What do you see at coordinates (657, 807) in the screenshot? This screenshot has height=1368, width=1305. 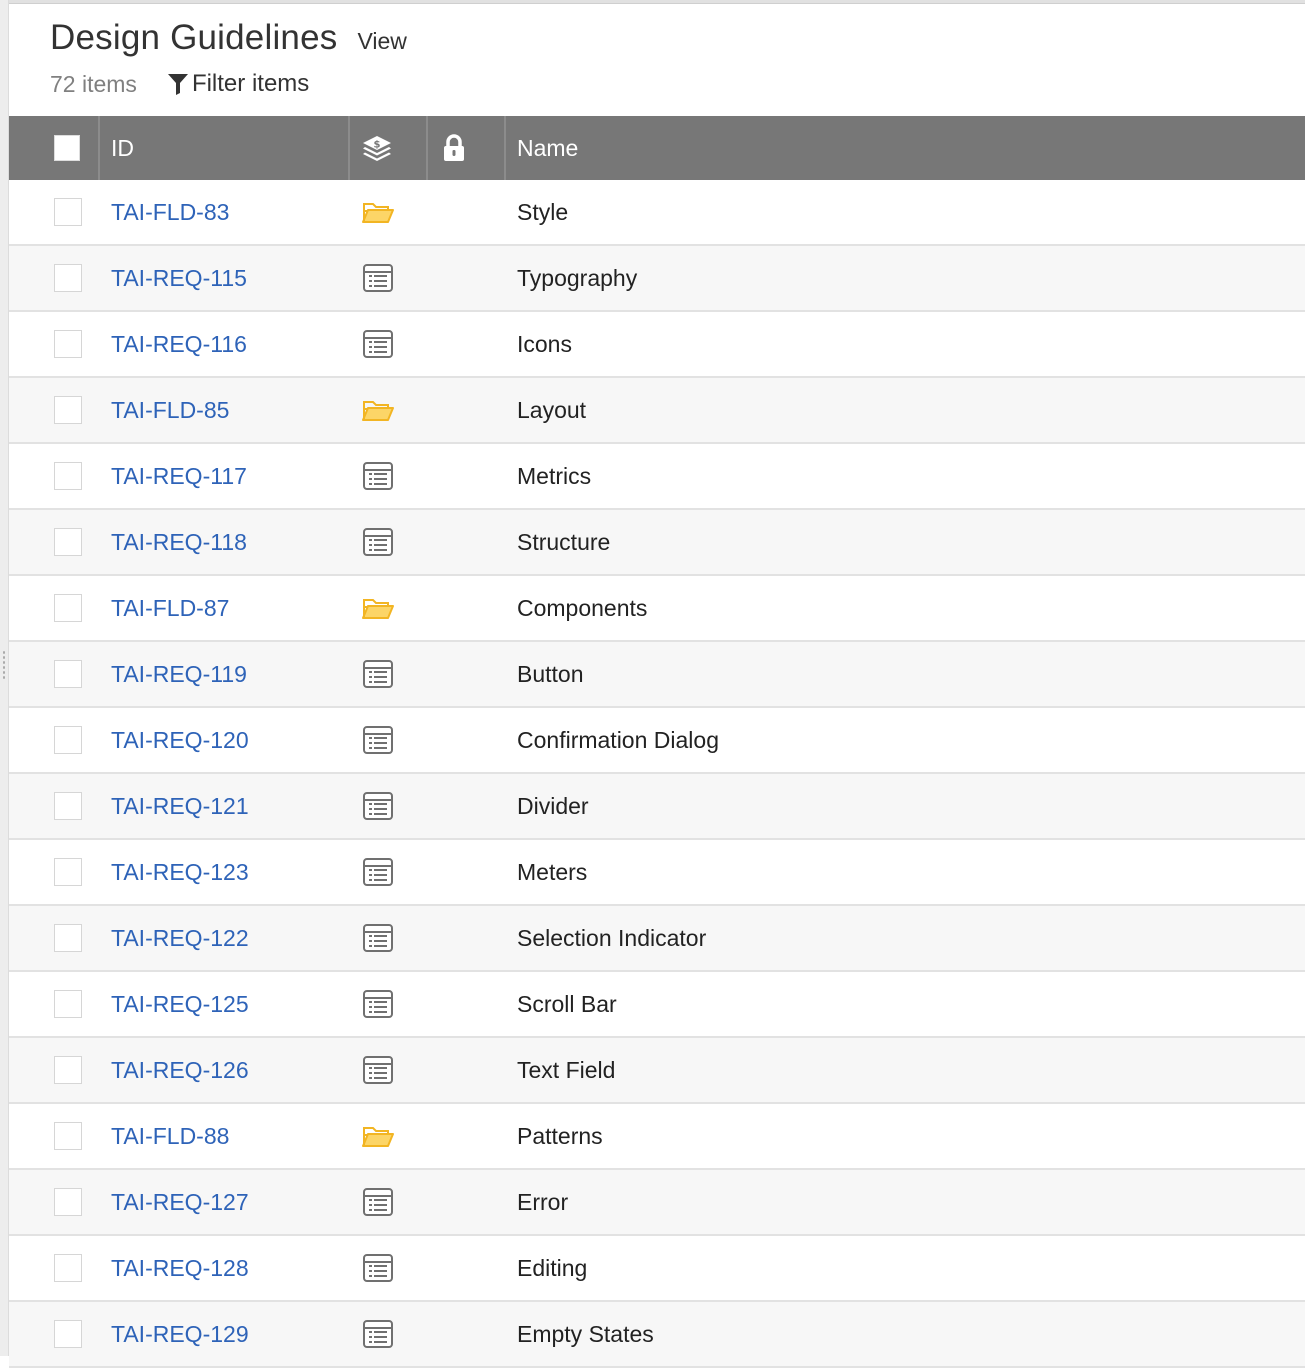 I see `table-row: TAI-REQ-121 Divider` at bounding box center [657, 807].